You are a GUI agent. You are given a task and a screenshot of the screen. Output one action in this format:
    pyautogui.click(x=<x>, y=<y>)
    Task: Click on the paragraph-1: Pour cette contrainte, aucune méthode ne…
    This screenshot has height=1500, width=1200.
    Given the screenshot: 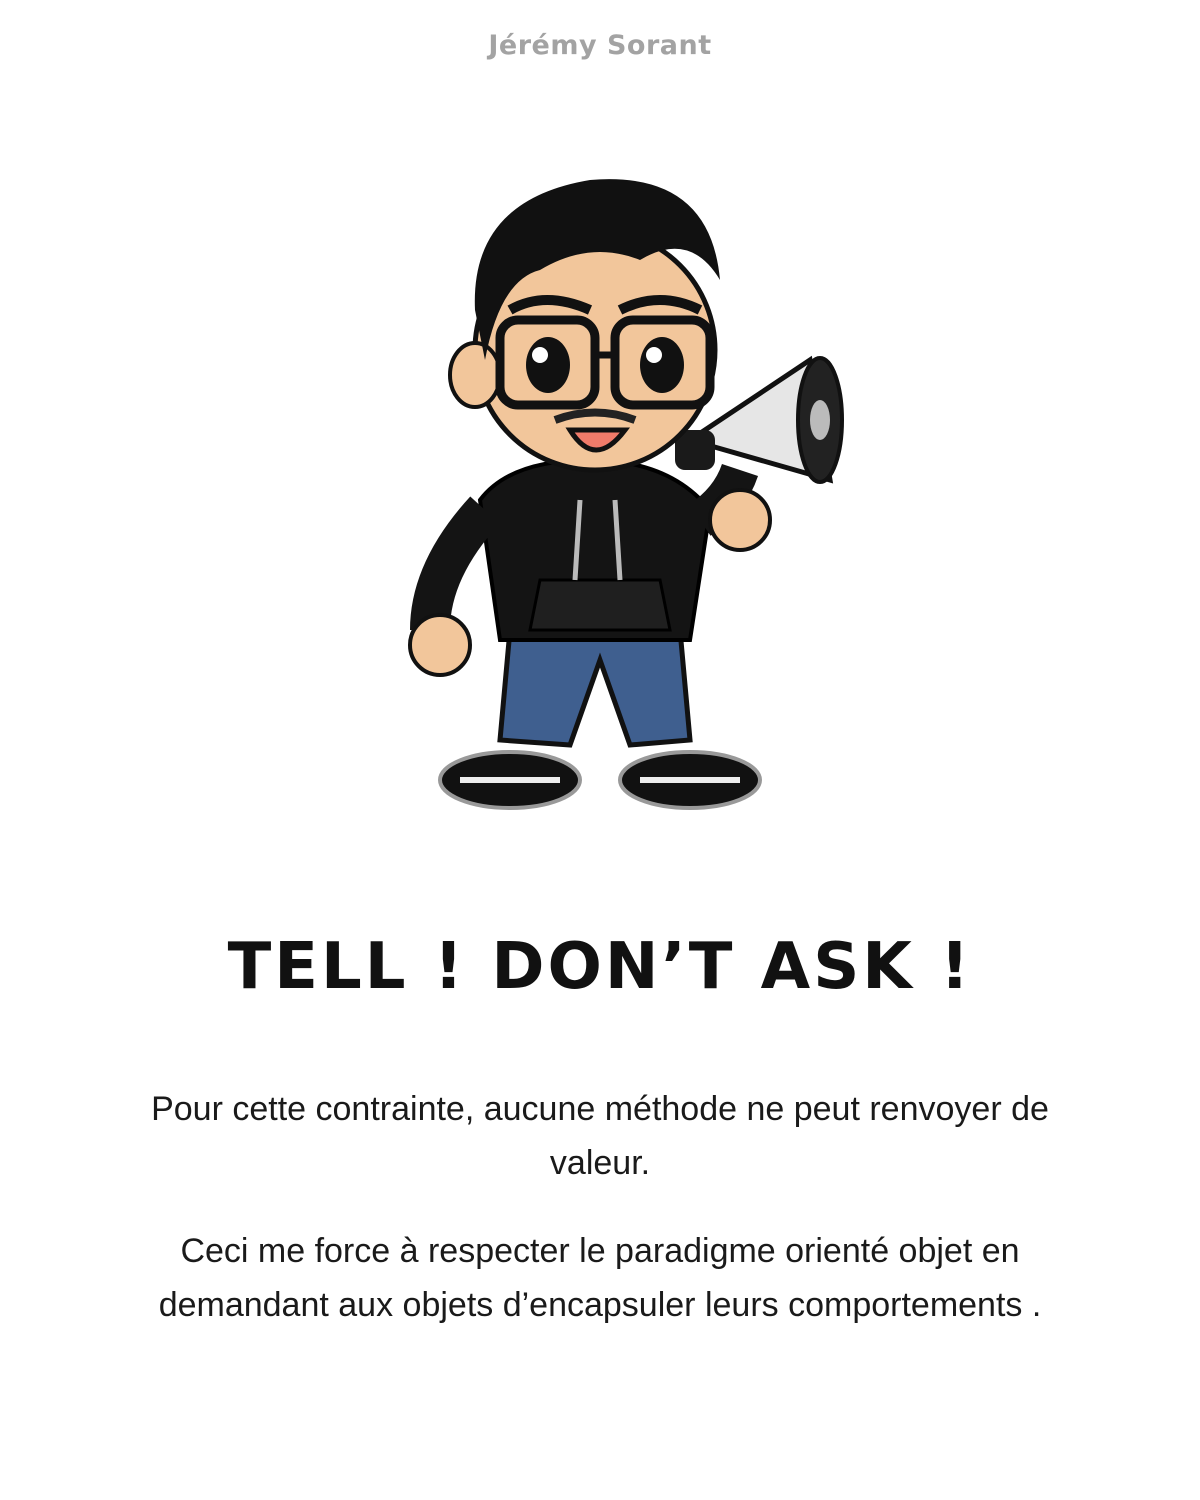 What is the action you would take?
    pyautogui.click(x=600, y=1136)
    